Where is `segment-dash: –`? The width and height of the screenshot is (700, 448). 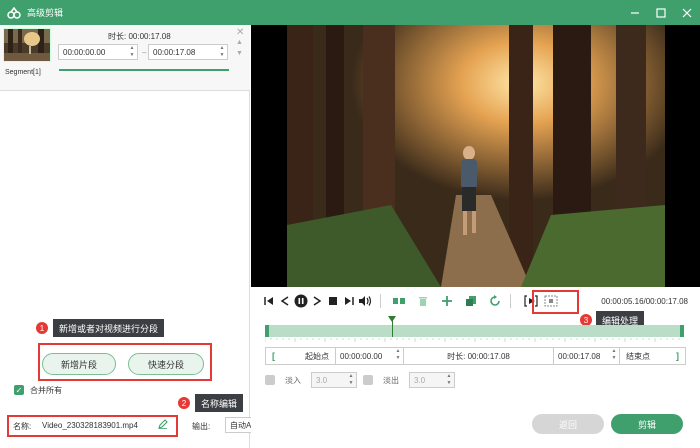 segment-dash: – is located at coordinates (144, 52).